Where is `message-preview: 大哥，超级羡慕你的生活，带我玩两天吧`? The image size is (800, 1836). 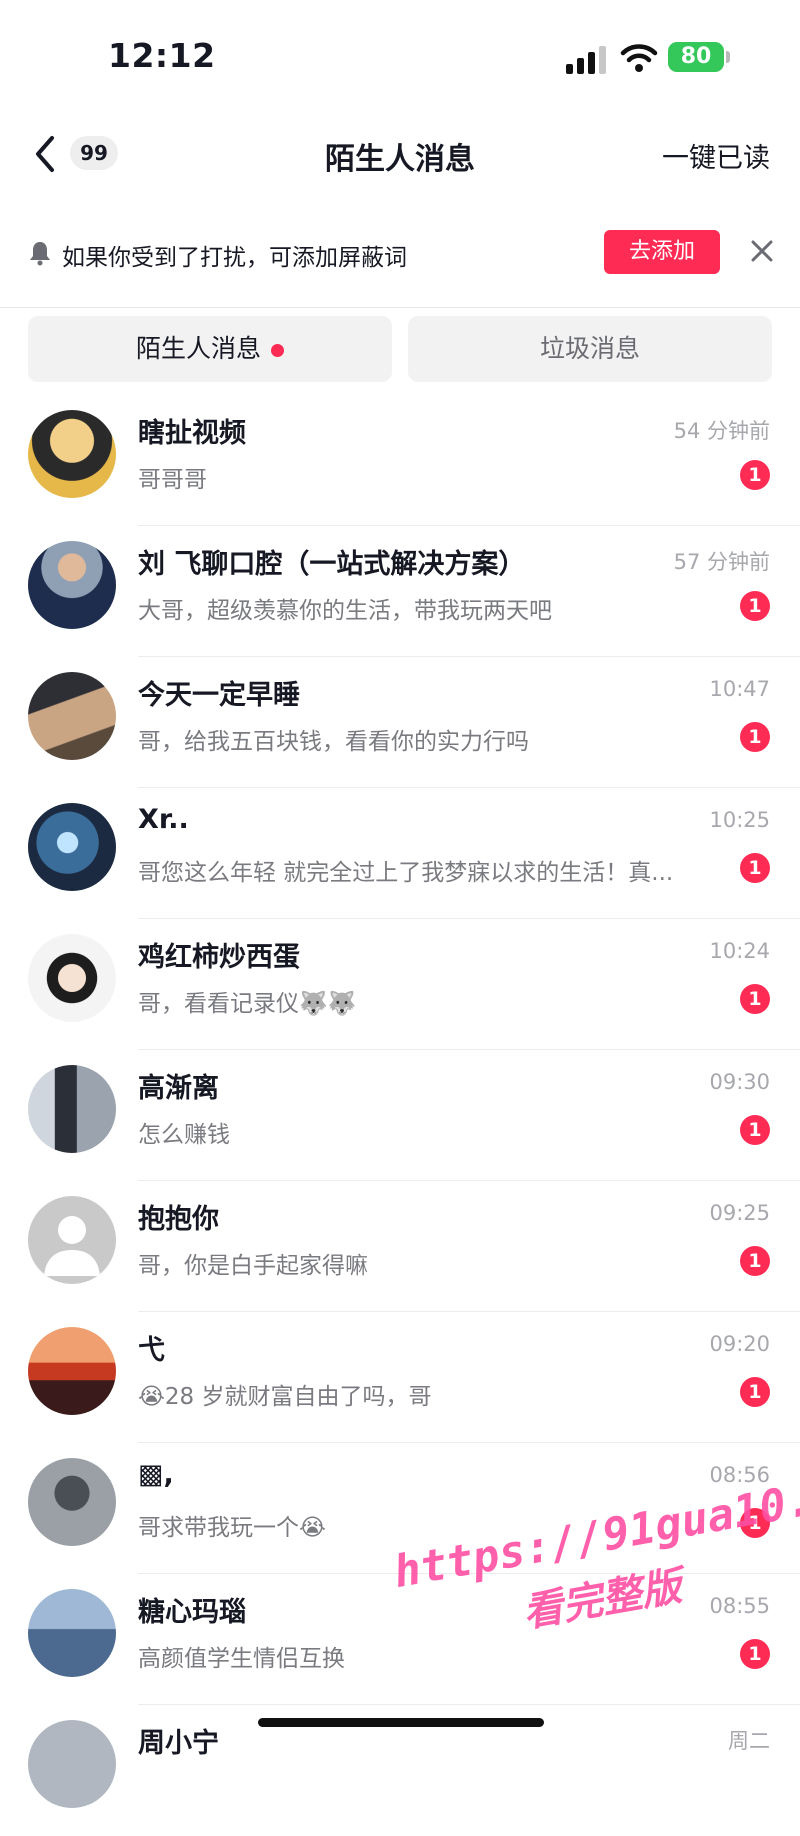 message-preview: 大哥，超级羡慕你的生活，带我玩两天吧 is located at coordinates (345, 611).